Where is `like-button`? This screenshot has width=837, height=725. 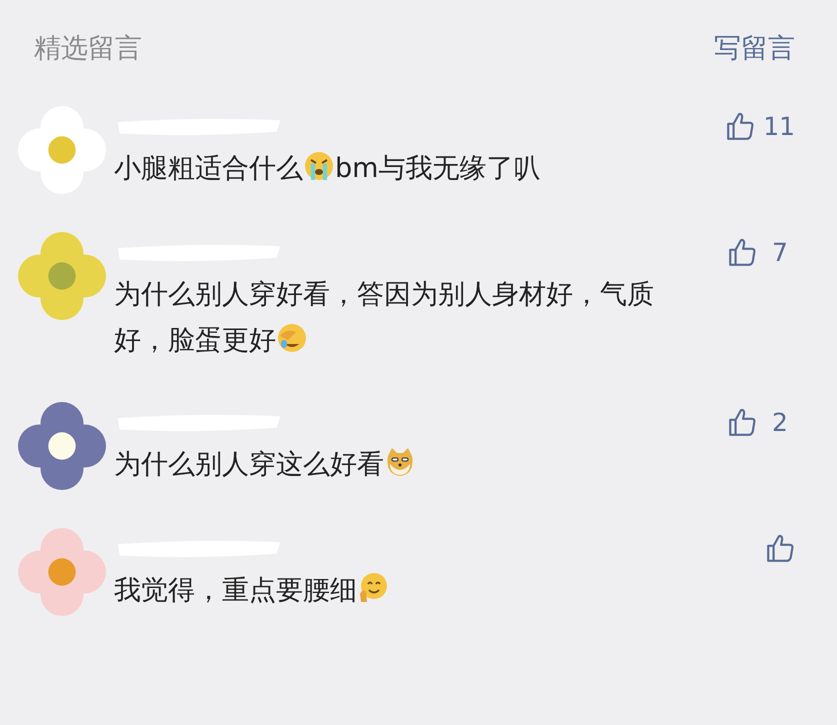
like-button is located at coordinates (780, 548).